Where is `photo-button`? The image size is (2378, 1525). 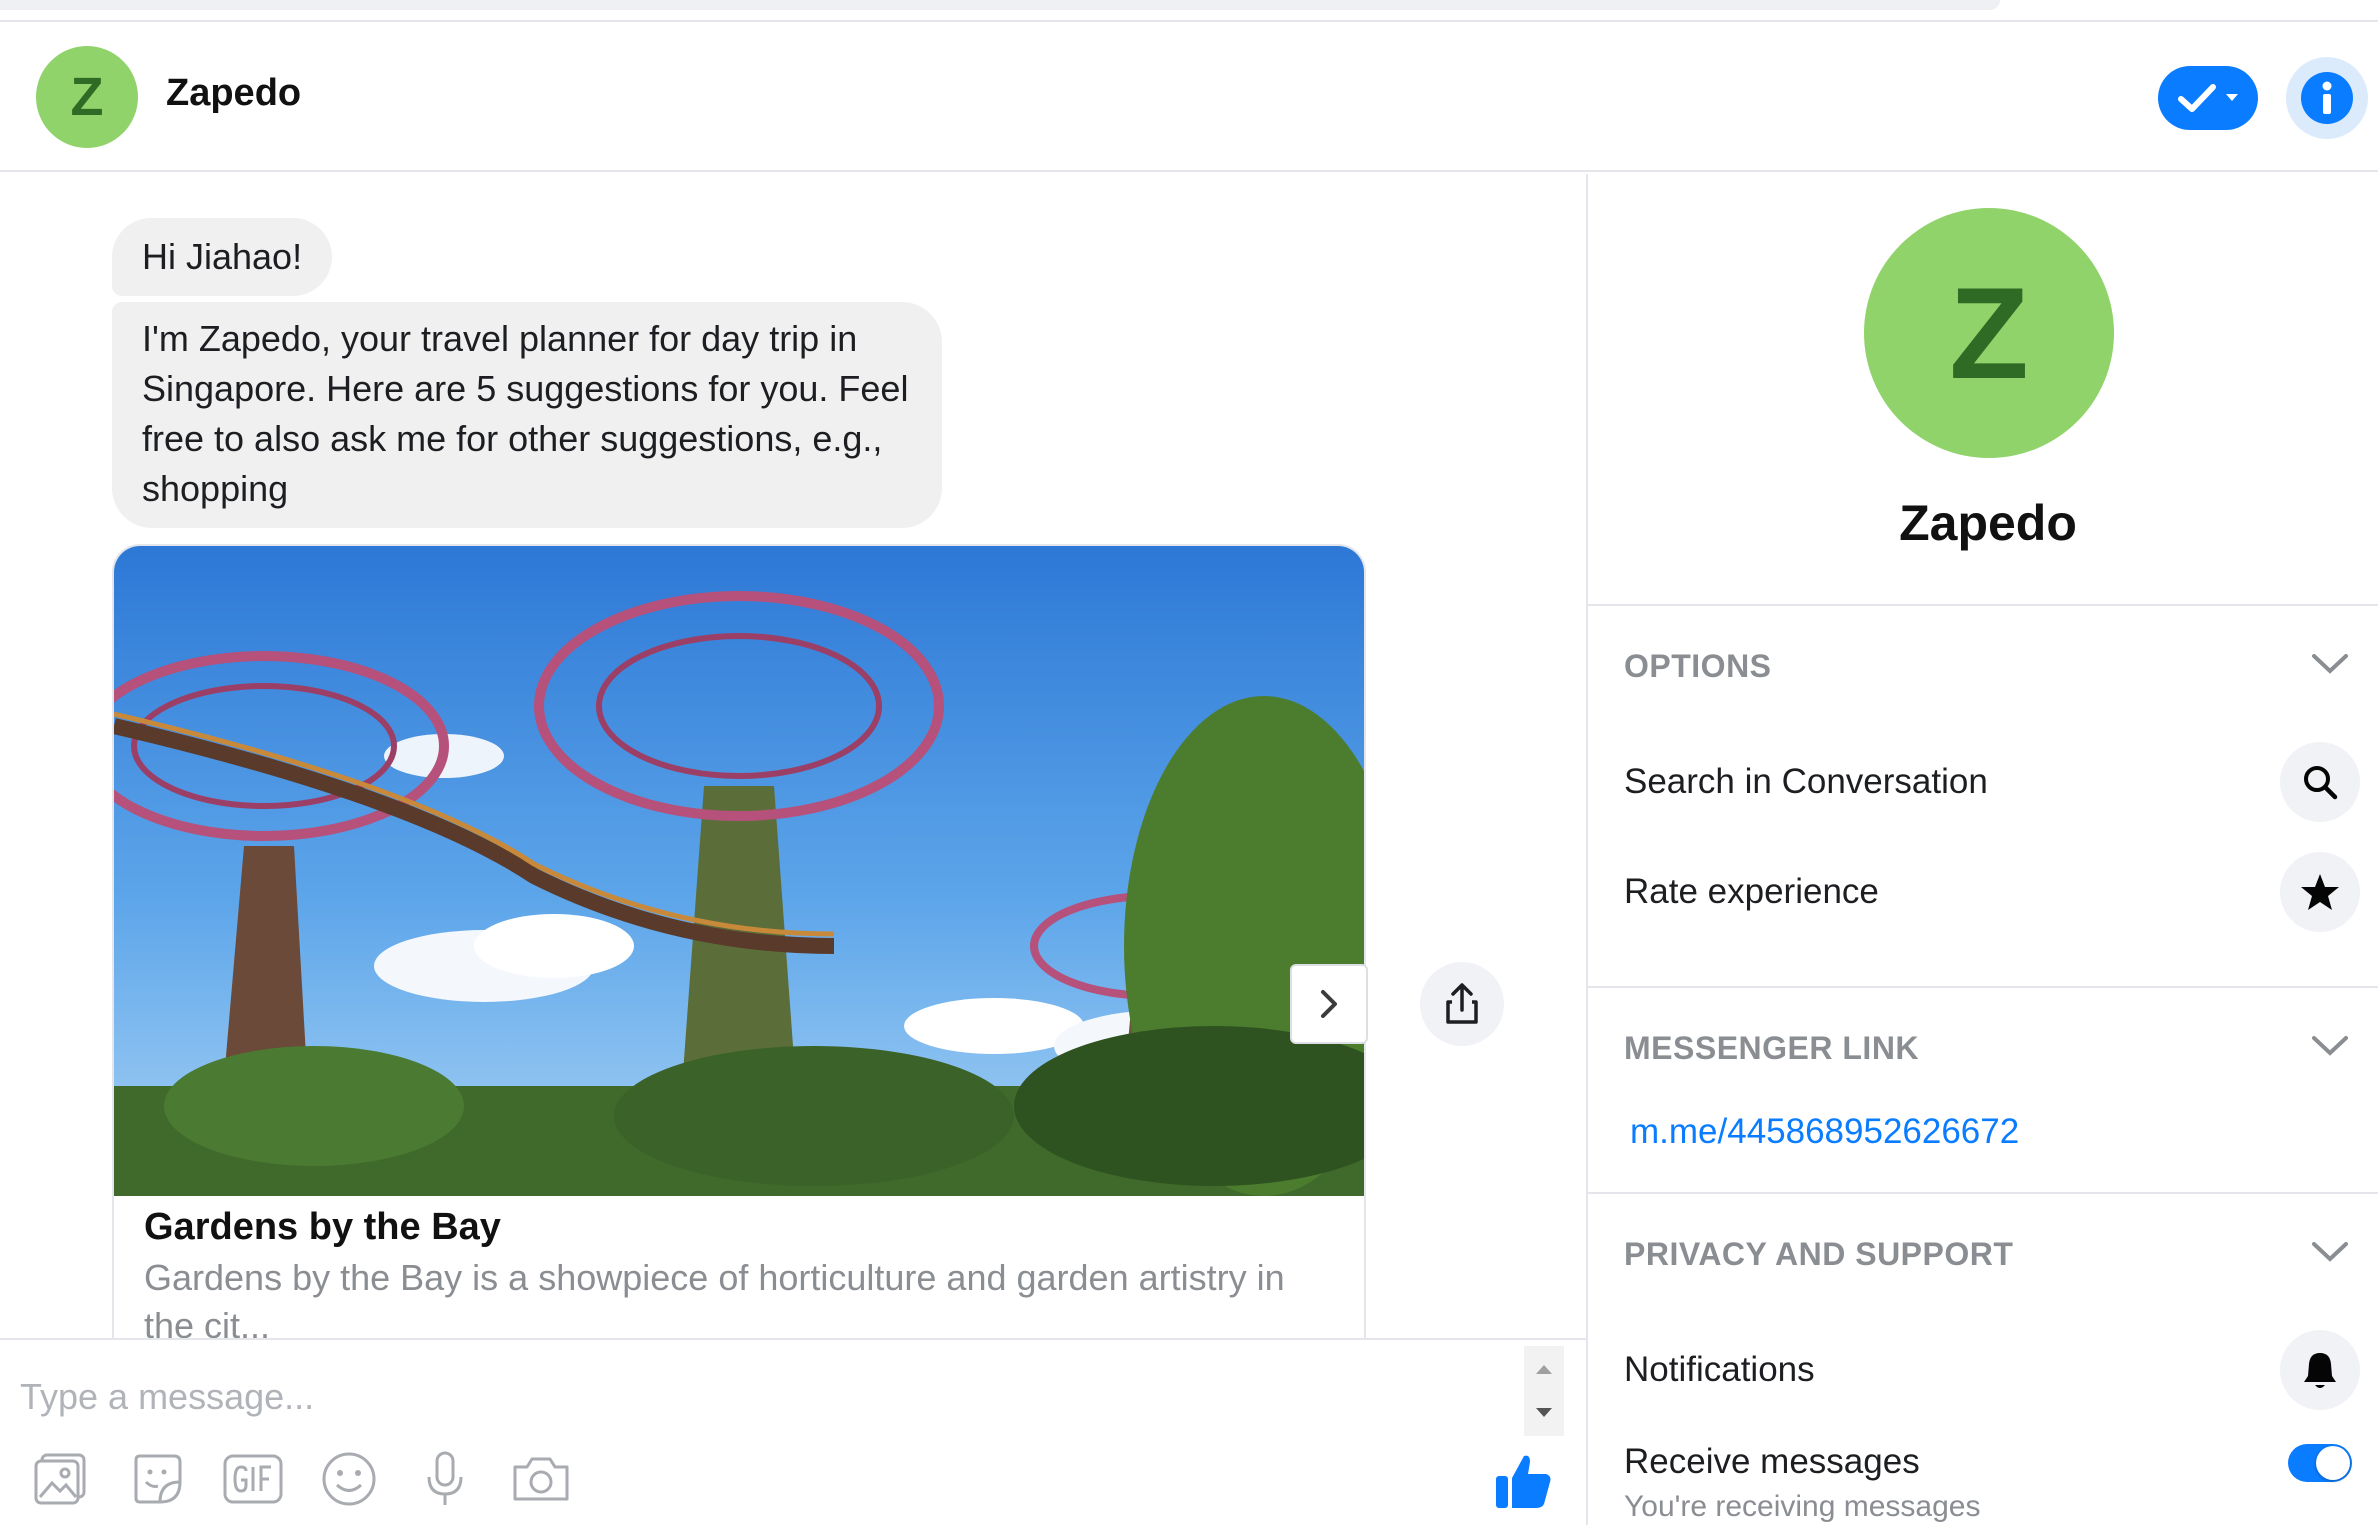 photo-button is located at coordinates (61, 1479).